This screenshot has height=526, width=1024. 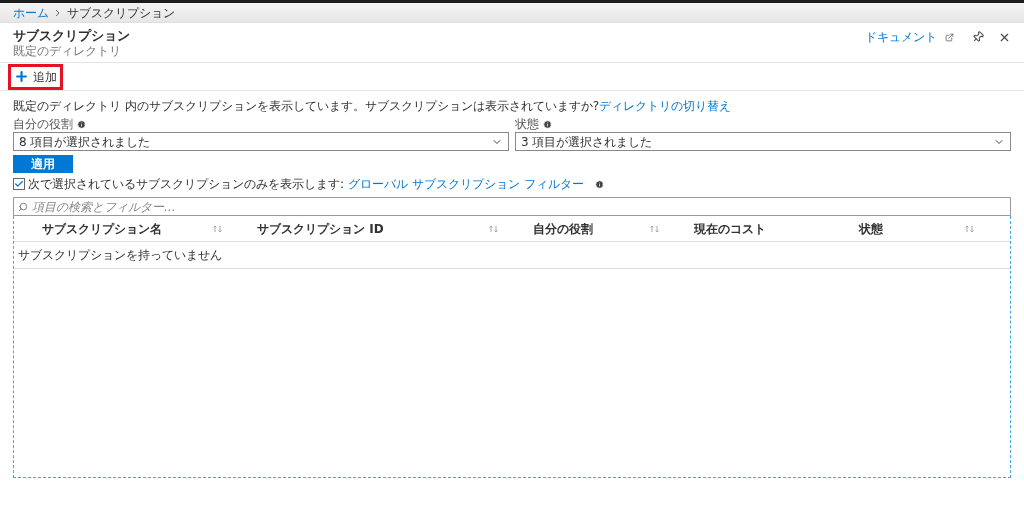 What do you see at coordinates (373, 106) in the screenshot?
I see `notice-text: 既定のディレクトリ 内のサブスクリプションを表示しています。サブスクリプションは表示されていますか?ディレクトリの切り替え` at bounding box center [373, 106].